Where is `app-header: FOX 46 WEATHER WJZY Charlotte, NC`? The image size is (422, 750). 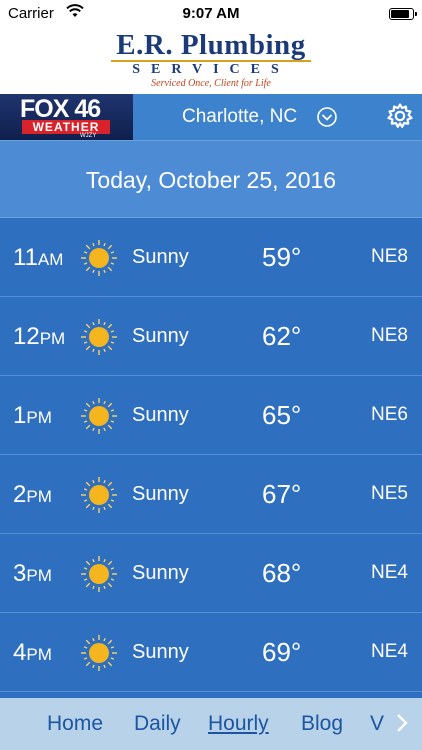 app-header: FOX 46 WEATHER WJZY Charlotte, NC is located at coordinates (211, 117).